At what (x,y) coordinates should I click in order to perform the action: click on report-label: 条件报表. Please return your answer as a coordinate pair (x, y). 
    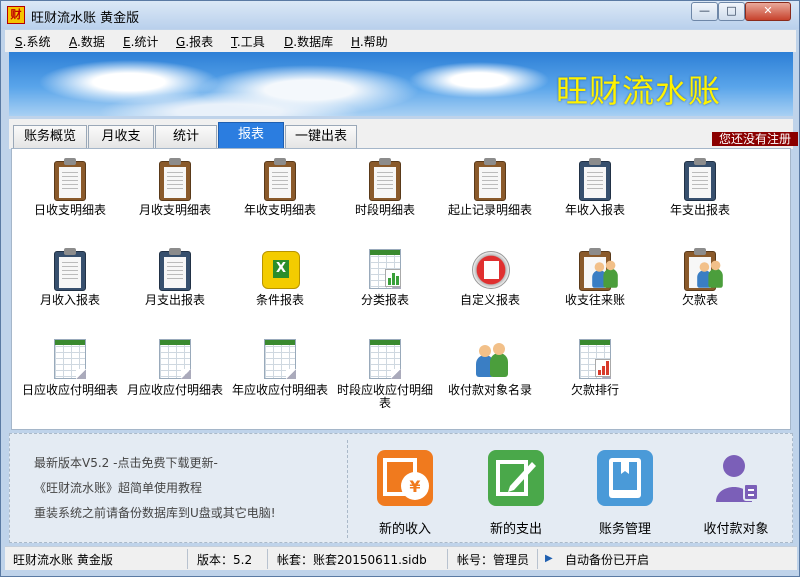
    Looking at the image, I should click on (279, 300).